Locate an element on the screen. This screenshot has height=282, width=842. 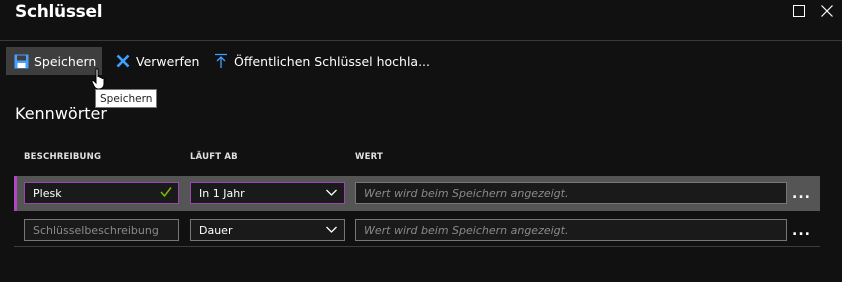
maximize-icon is located at coordinates (799, 11).